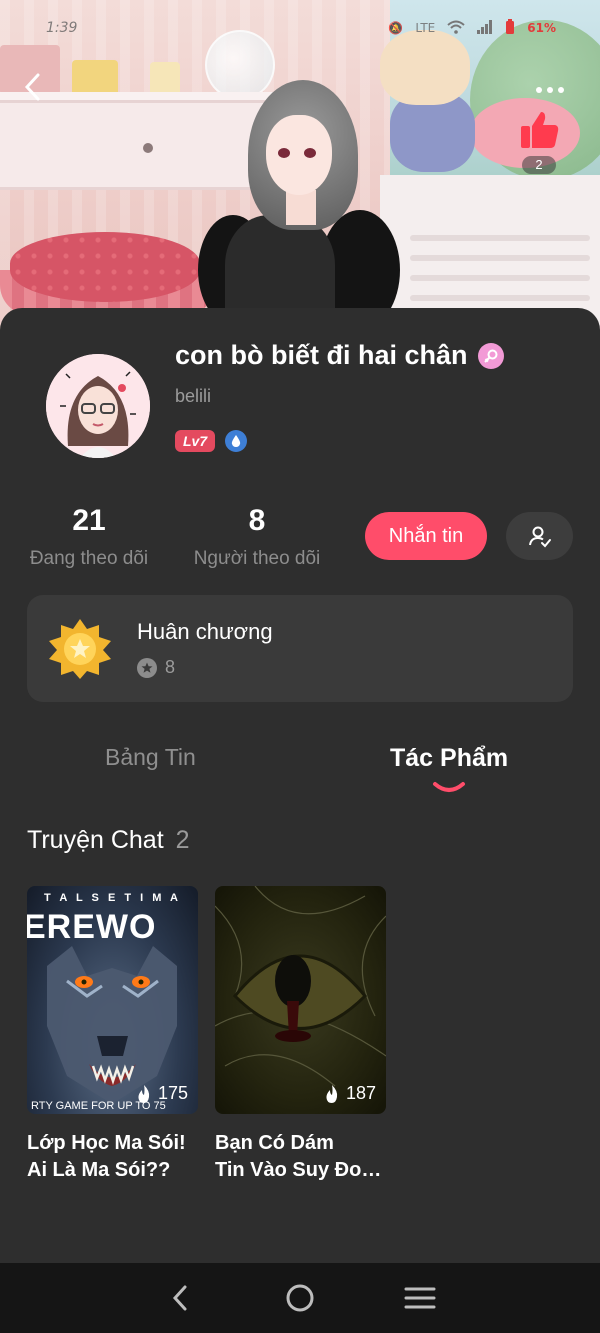 The width and height of the screenshot is (600, 1333). I want to click on follow-button, so click(539, 536).